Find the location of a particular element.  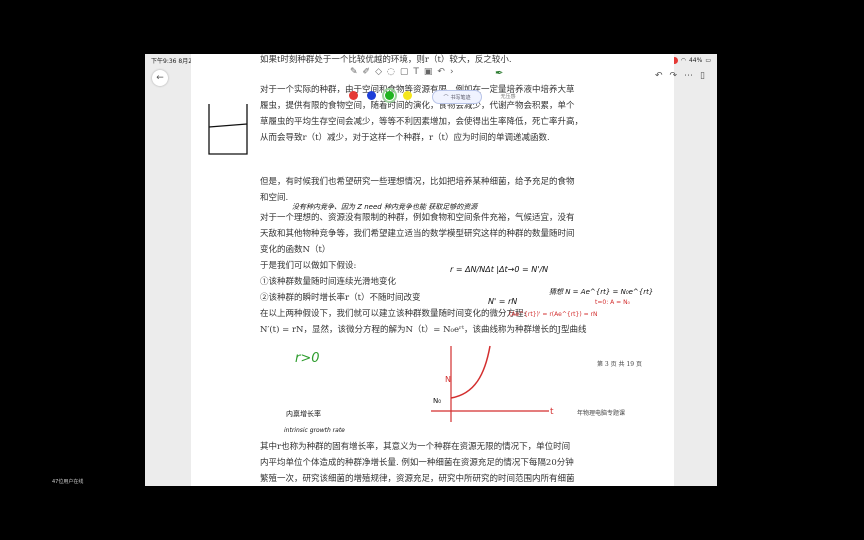

text-icon: T is located at coordinates (416, 72).